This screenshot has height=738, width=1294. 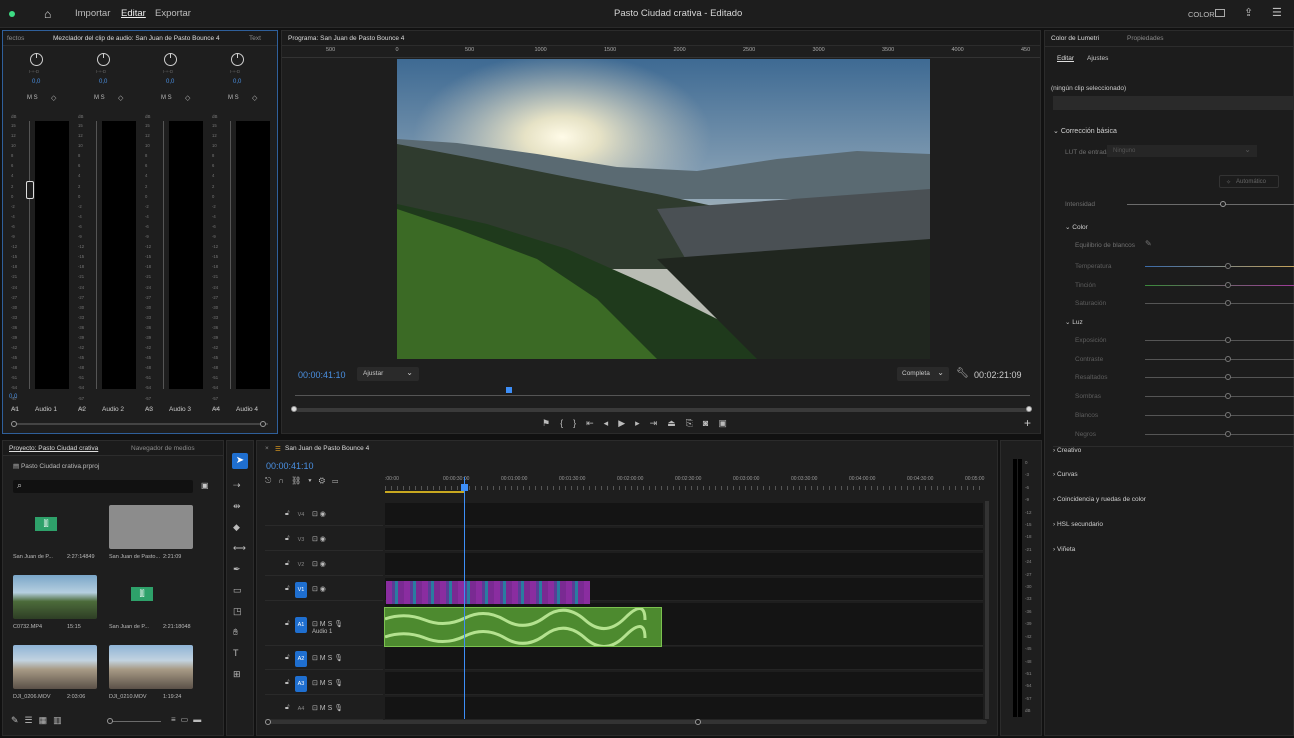 What do you see at coordinates (136, 721) in the screenshot?
I see `zoom-slider` at bounding box center [136, 721].